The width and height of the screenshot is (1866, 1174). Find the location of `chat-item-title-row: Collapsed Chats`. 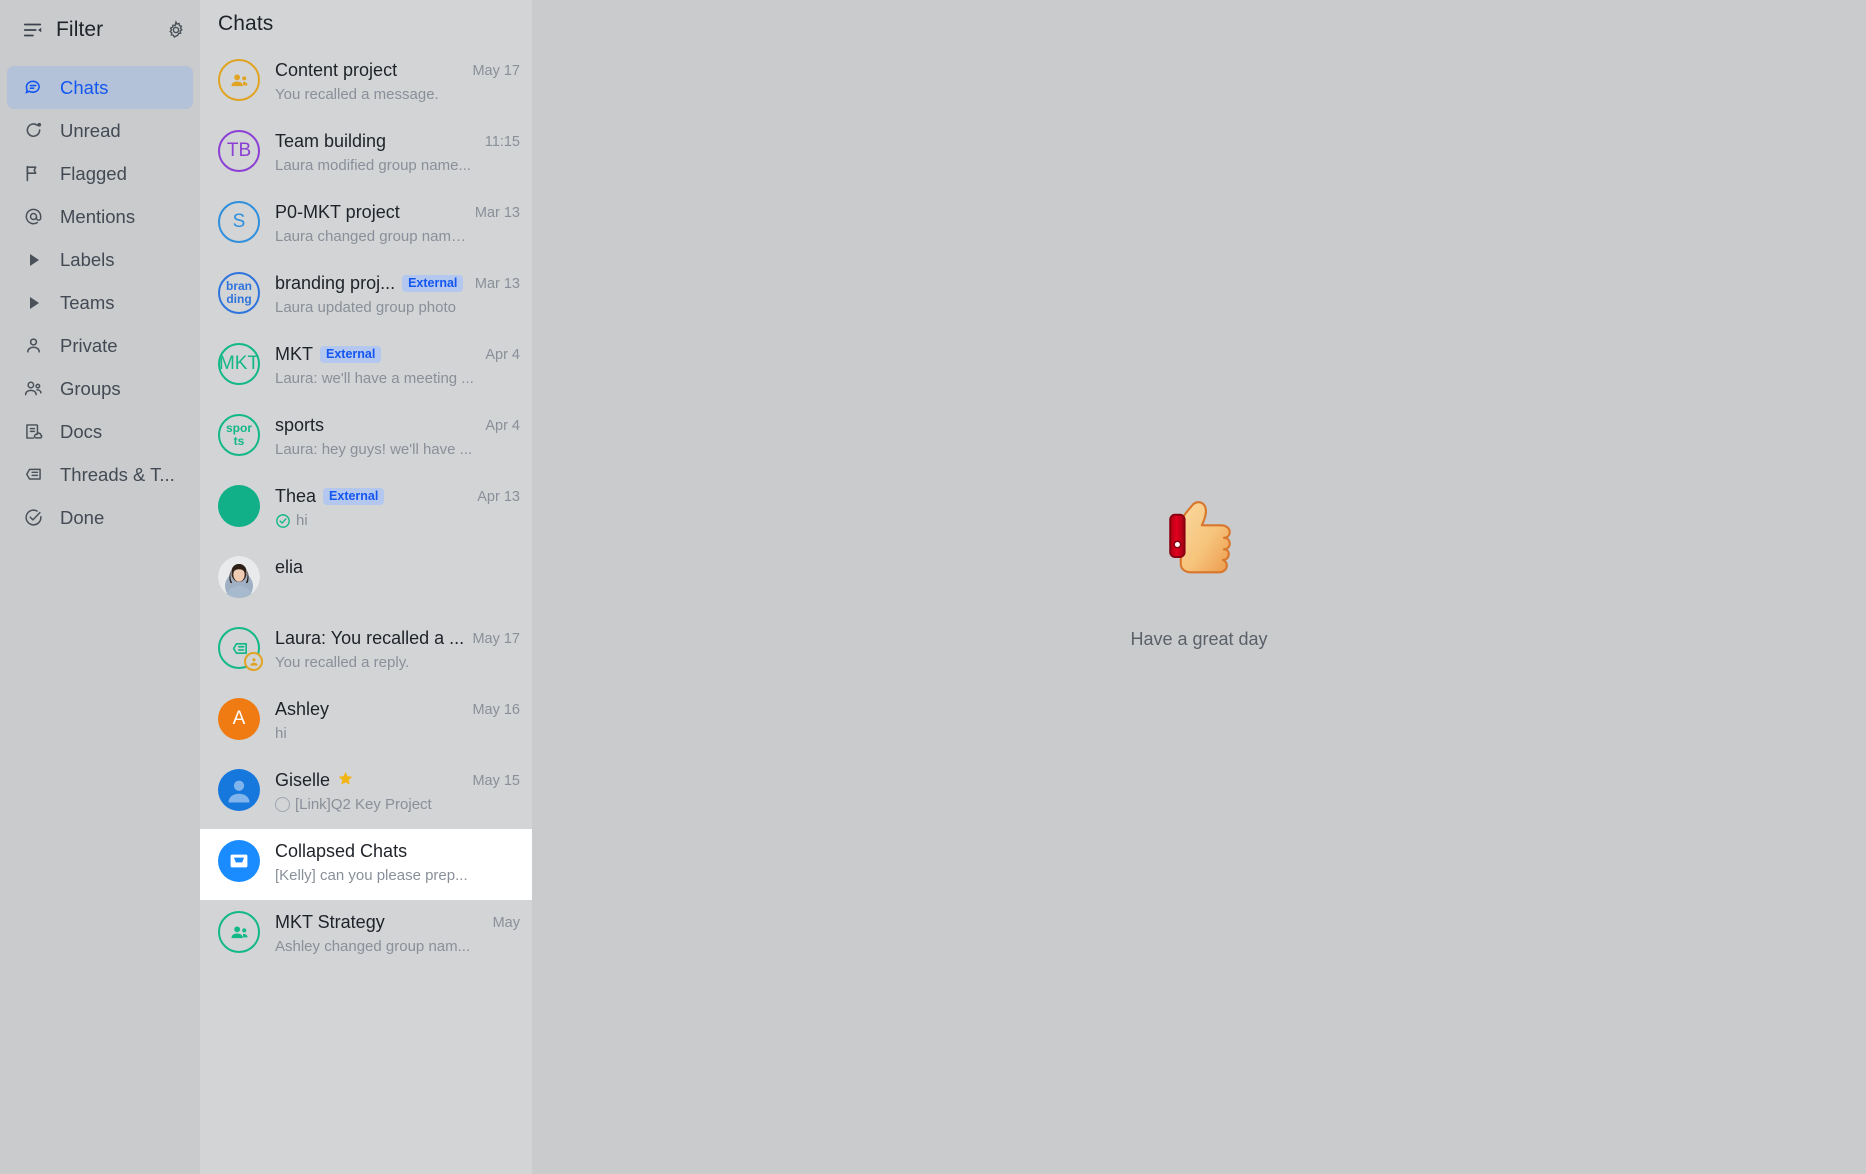

chat-item-title-row: Collapsed Chats is located at coordinates (394, 851).